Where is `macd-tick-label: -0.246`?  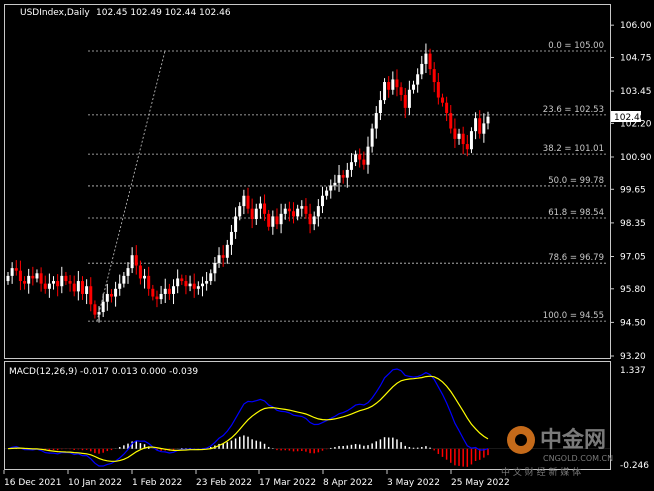 macd-tick-label: -0.246 is located at coordinates (634, 466).